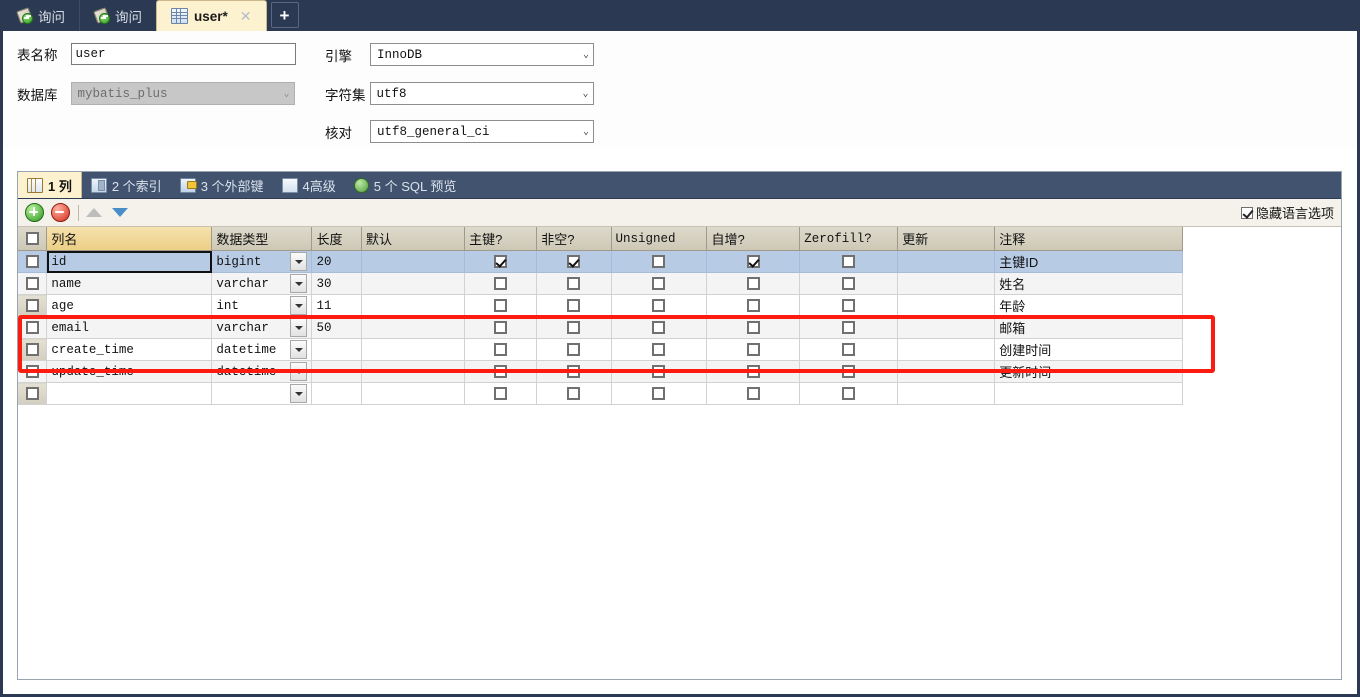 This screenshot has width=1360, height=697. I want to click on tab-foreign-keys: 3 个外部键, so click(222, 185).